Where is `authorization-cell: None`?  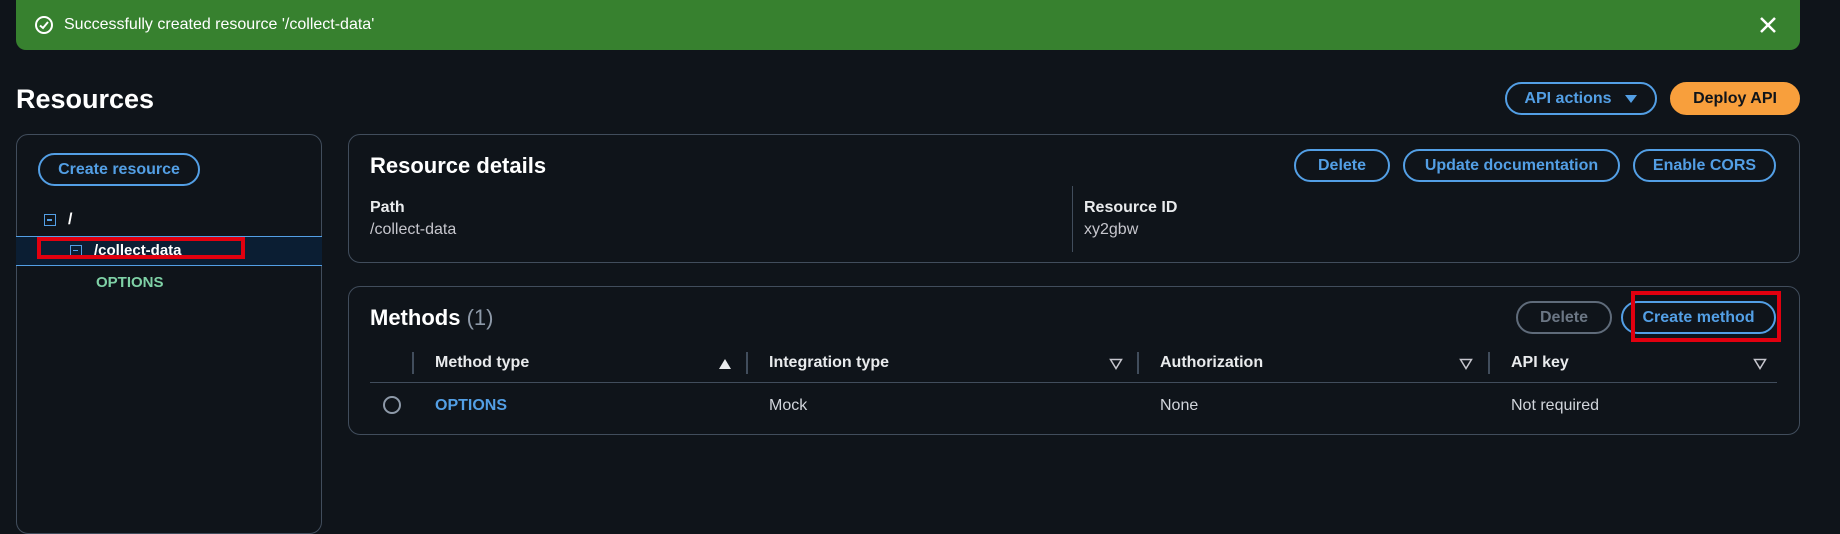
authorization-cell: None is located at coordinates (1179, 405).